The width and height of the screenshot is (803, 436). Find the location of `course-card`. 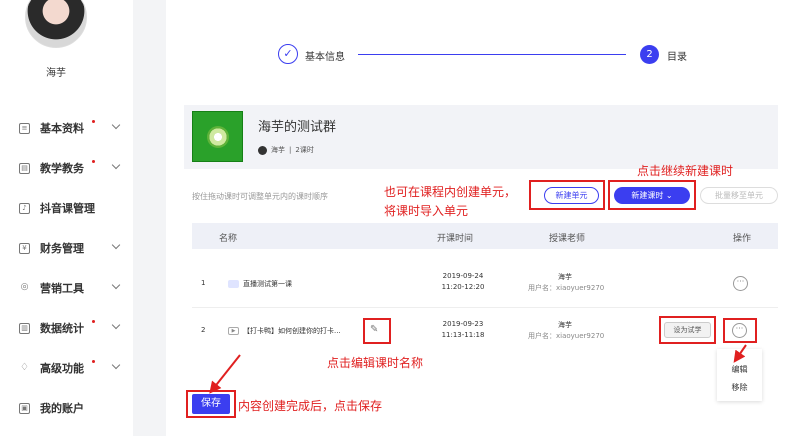

course-card is located at coordinates (481, 137).